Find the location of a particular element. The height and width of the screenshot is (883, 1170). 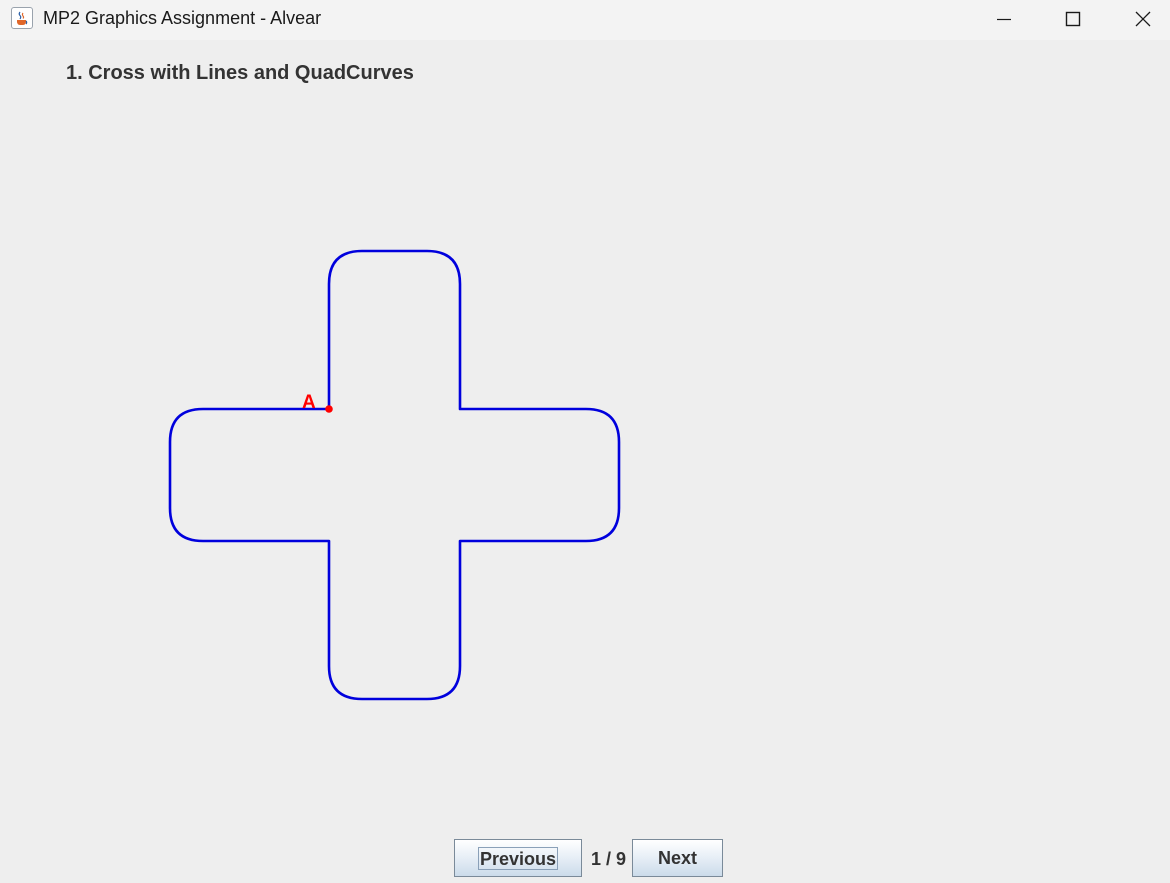

page-indicator: 1 / 9 is located at coordinates (609, 859).